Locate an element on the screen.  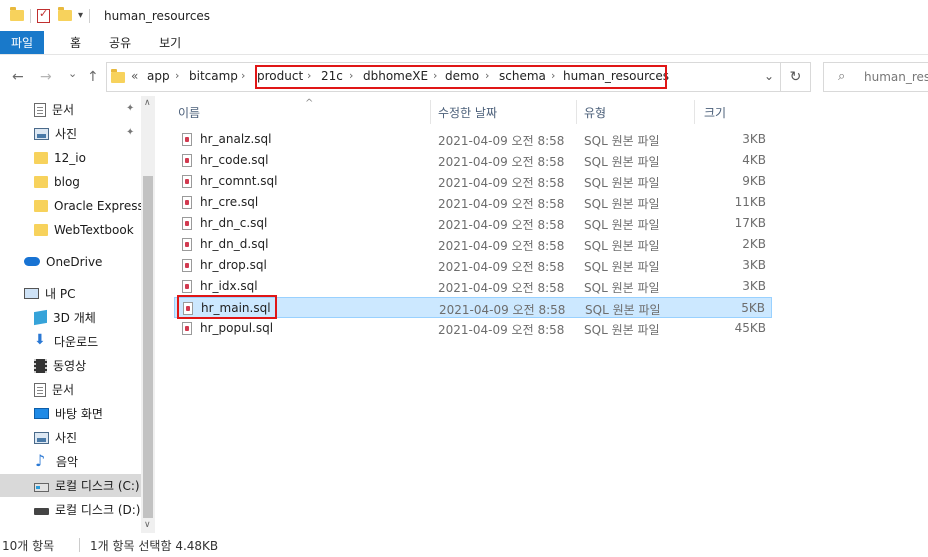
sidebar-item-videos: 동영상 is located at coordinates (70, 365).